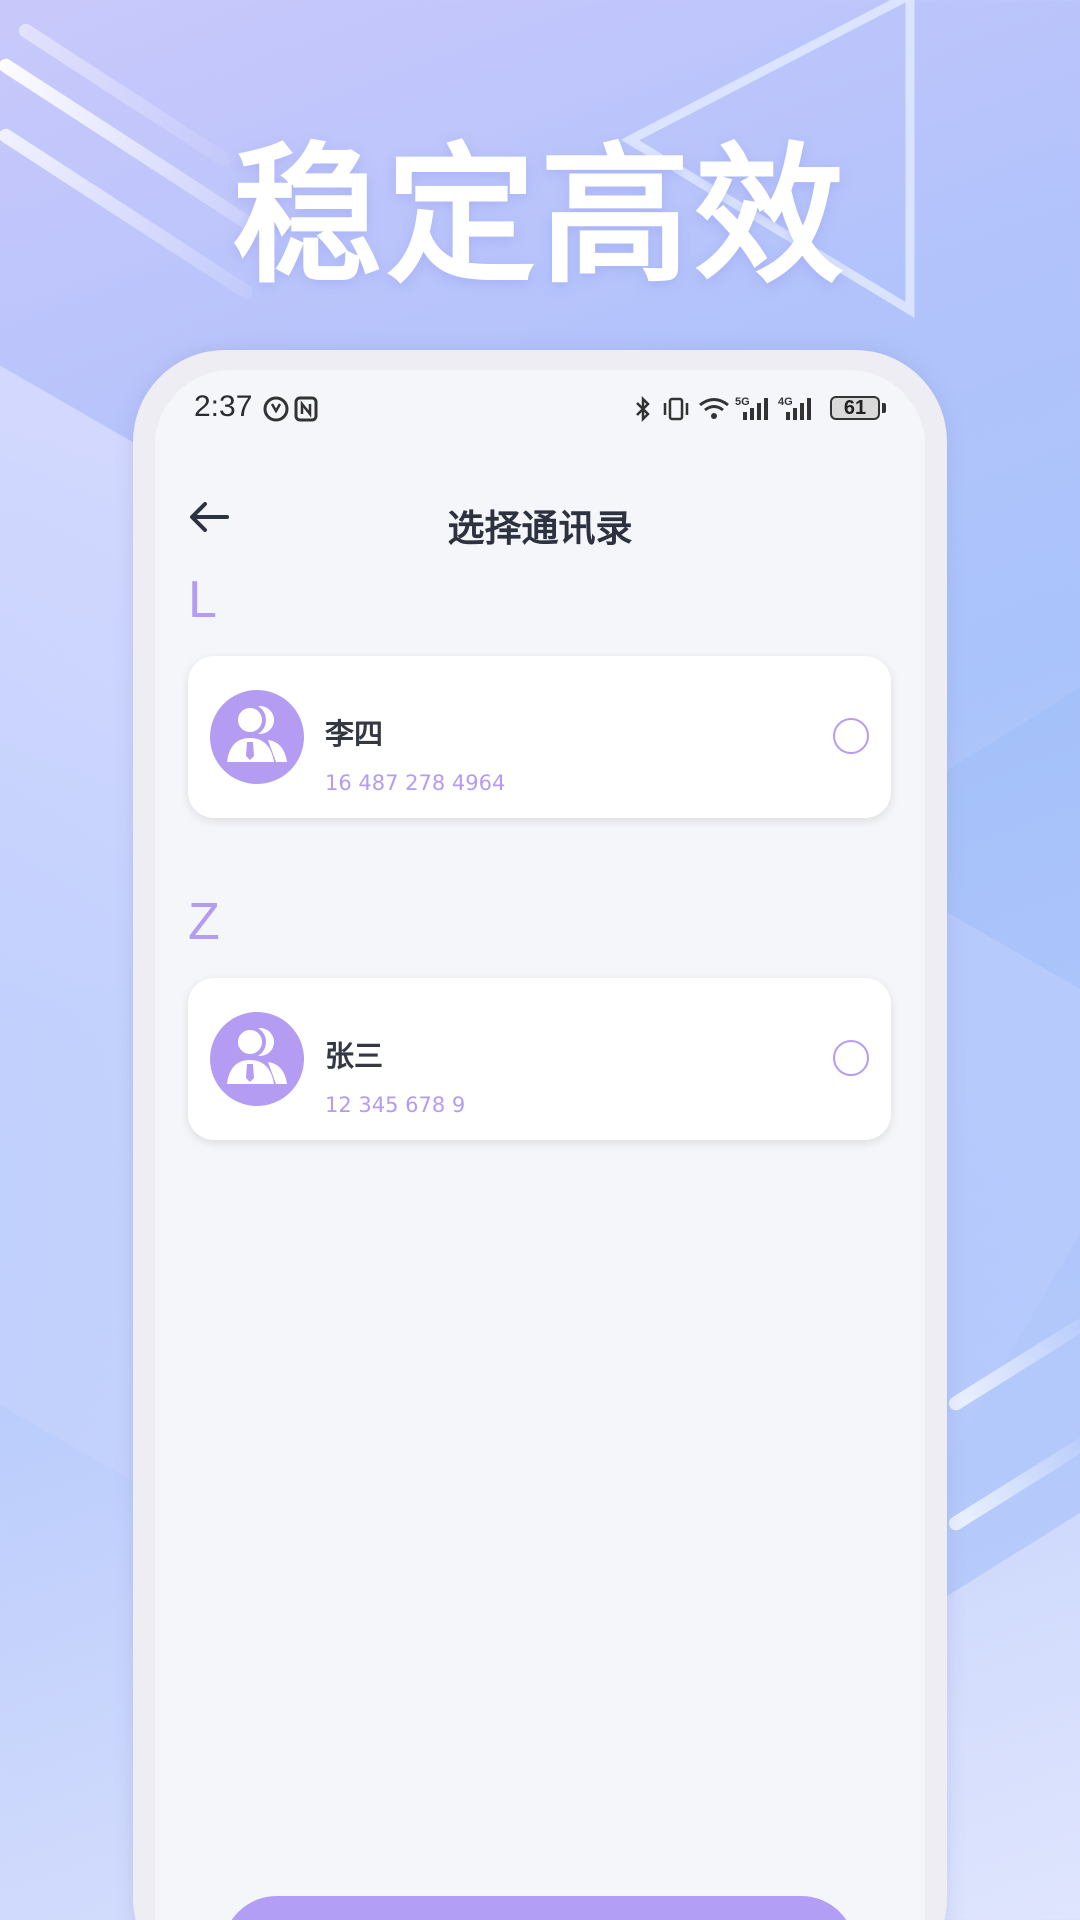 Image resolution: width=1080 pixels, height=1920 pixels. I want to click on signal-5g-icon: 5G, so click(751, 408).